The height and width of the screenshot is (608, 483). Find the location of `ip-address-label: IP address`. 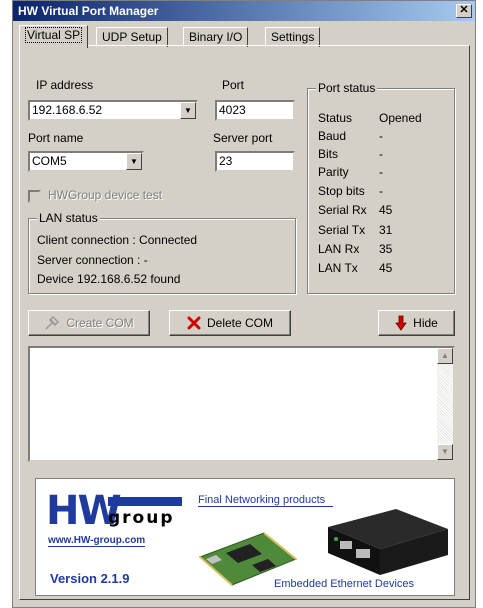

ip-address-label: IP address is located at coordinates (65, 85).